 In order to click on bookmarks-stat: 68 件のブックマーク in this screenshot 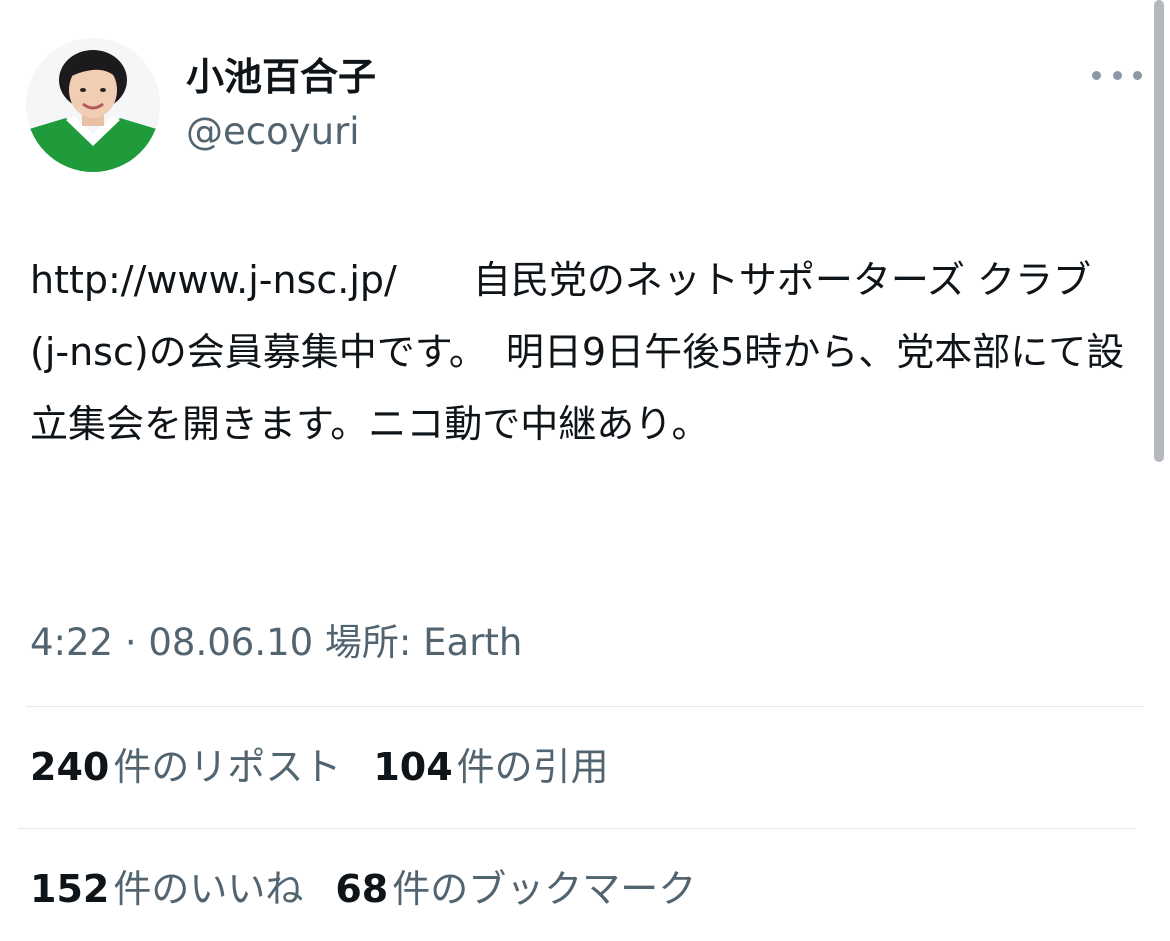, I will do `click(515, 889)`.